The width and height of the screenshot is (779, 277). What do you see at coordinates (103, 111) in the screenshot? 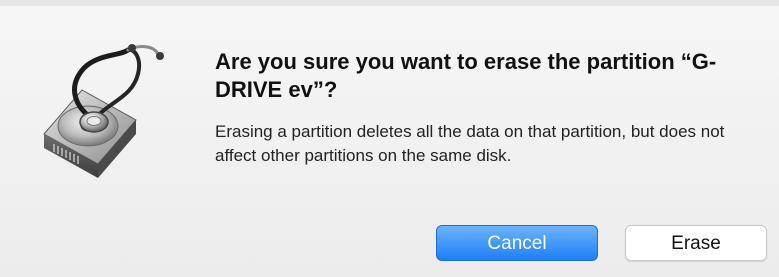
I see `disk-utility-icon` at bounding box center [103, 111].